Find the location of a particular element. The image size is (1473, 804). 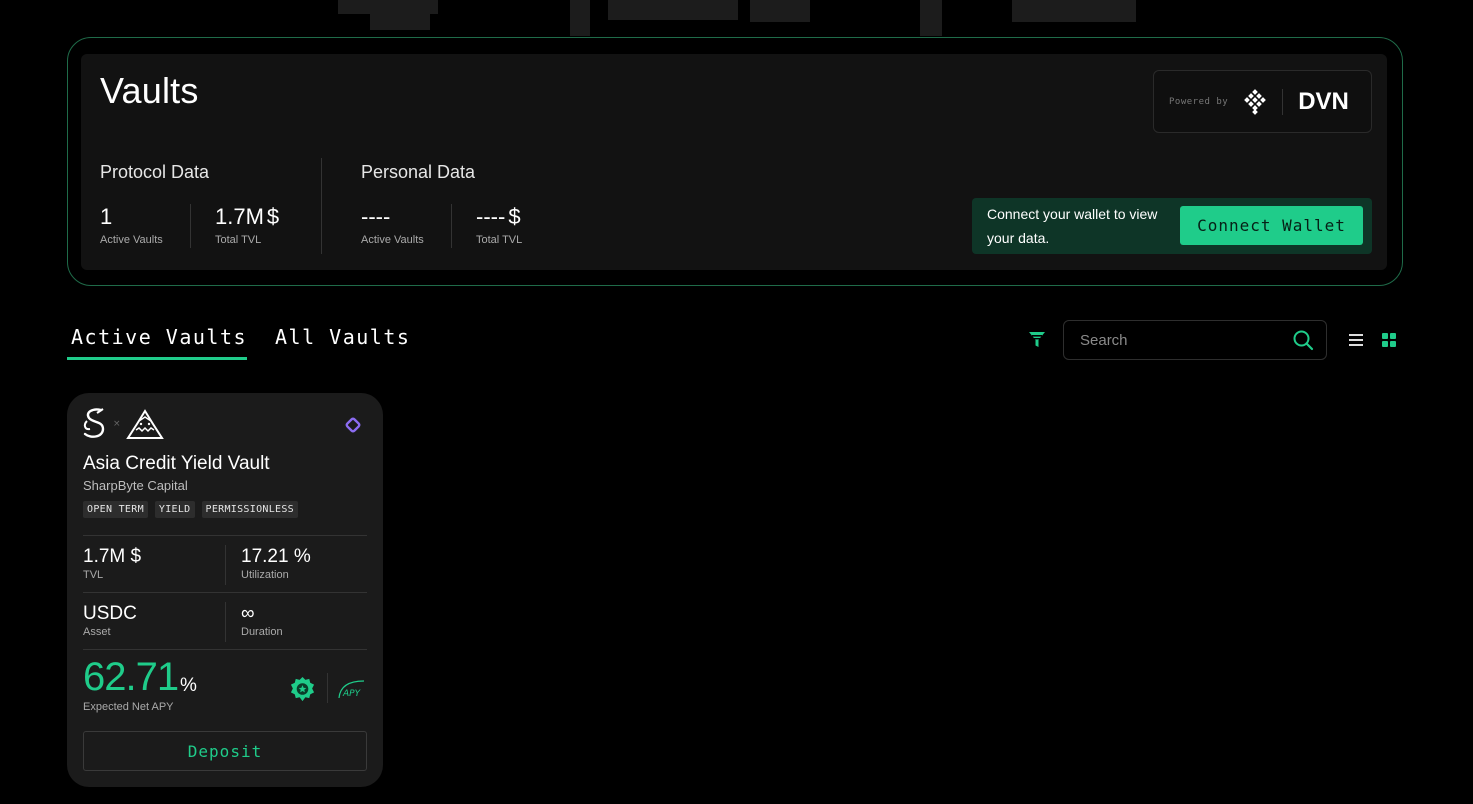

vault-apy-label: Expected Net APY is located at coordinates (128, 707).